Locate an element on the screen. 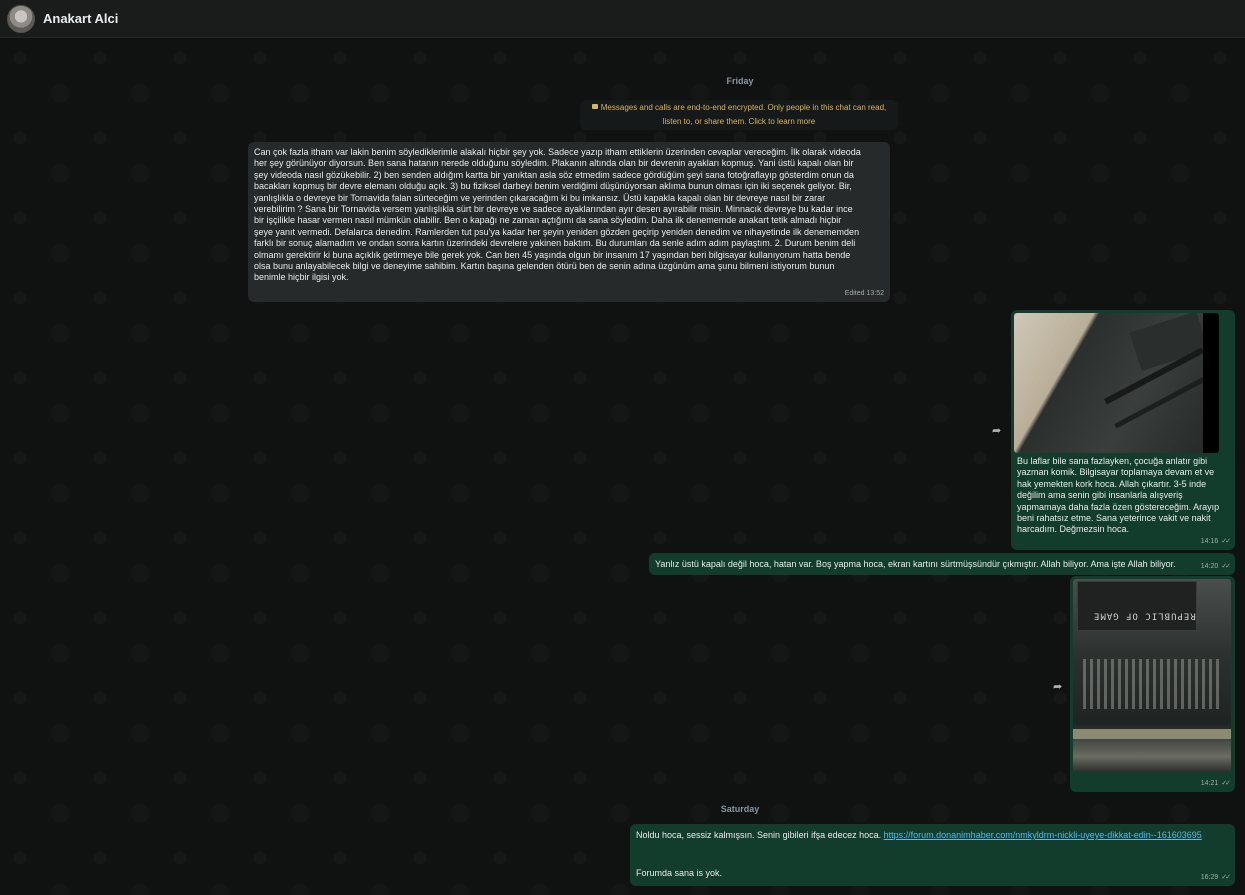 Image resolution: width=1245 pixels, height=895 pixels. message-outgoing-image: REPUBLIC OF GAME 14:21 ✓✓ is located at coordinates (1152, 684).